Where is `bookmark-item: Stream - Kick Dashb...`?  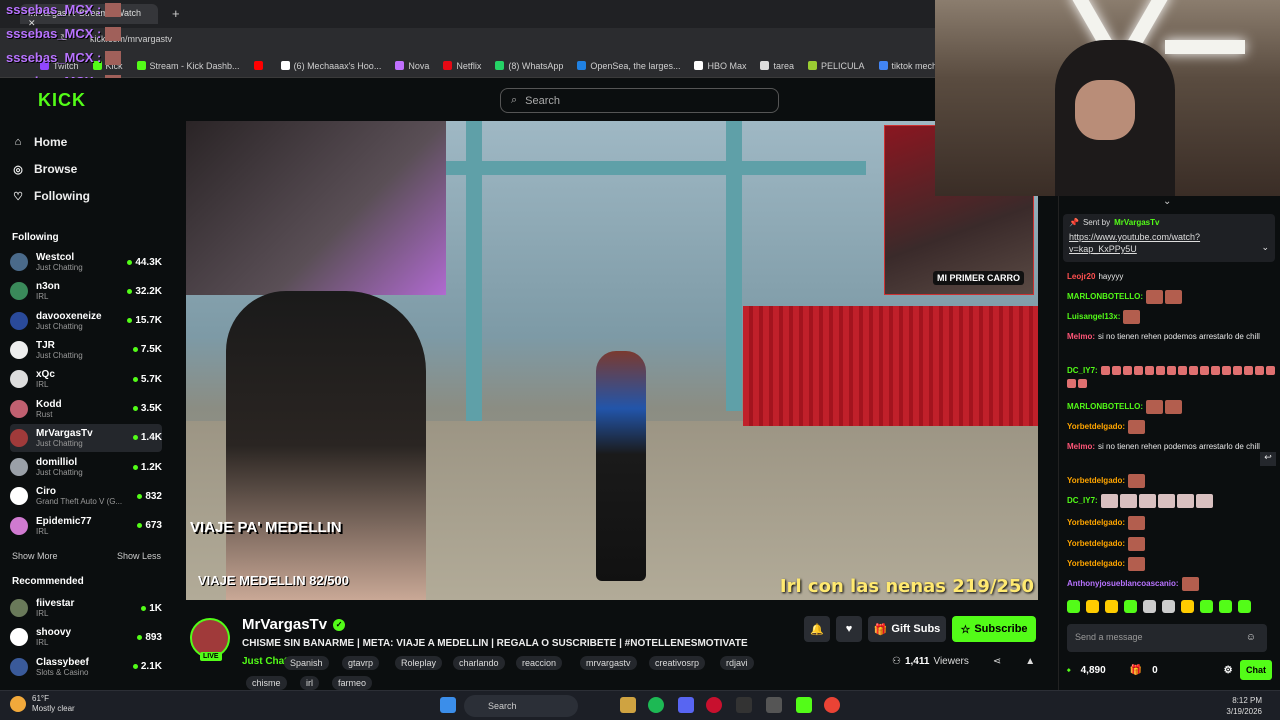
bookmark-item: Stream - Kick Dashb... is located at coordinates (188, 66).